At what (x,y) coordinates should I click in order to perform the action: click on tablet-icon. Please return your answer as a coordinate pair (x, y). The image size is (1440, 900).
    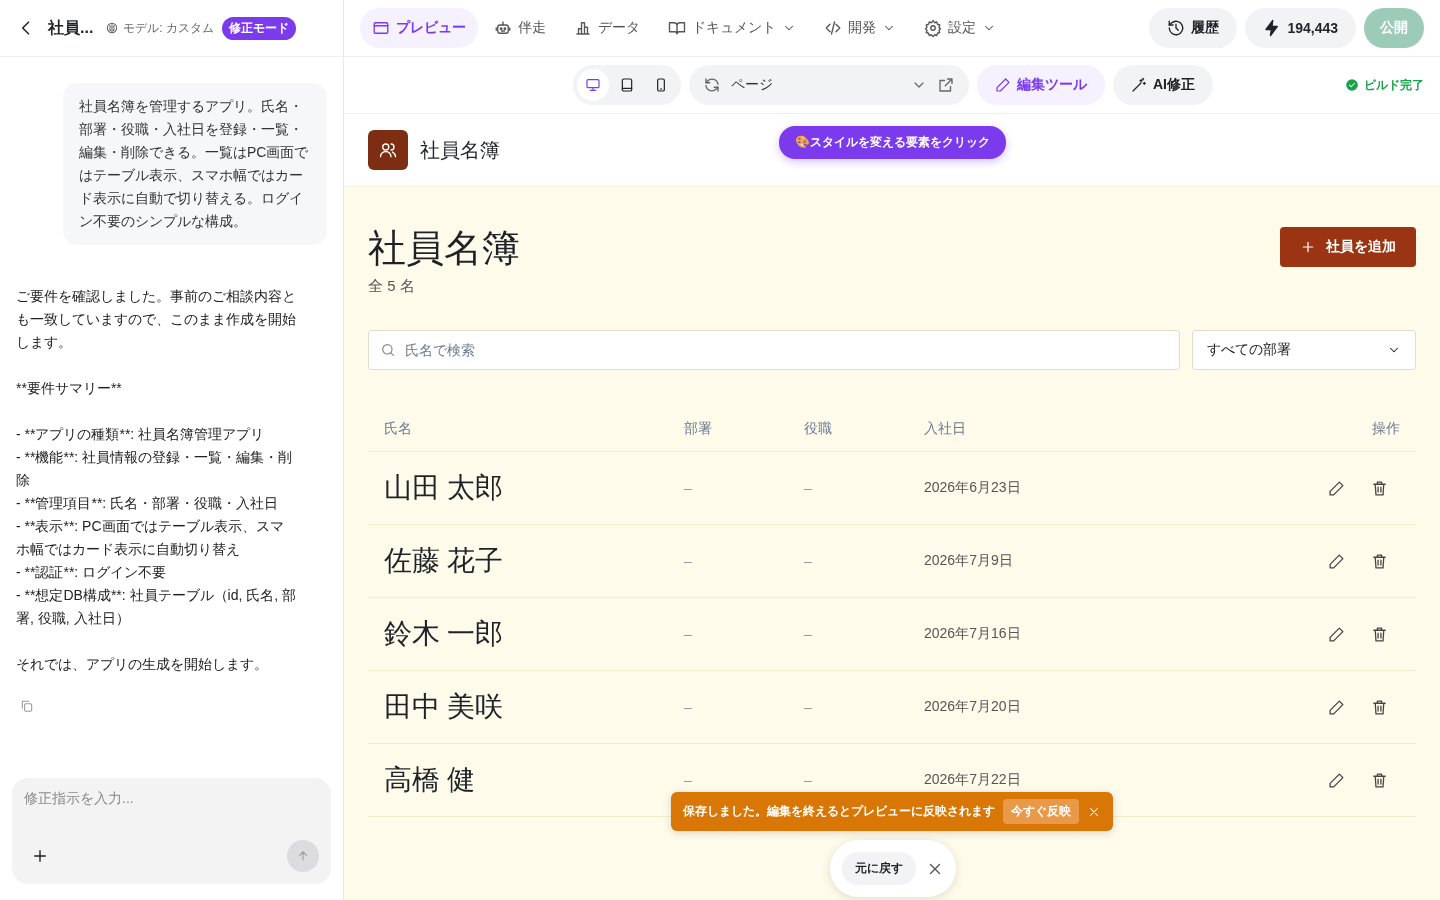
    Looking at the image, I should click on (627, 85).